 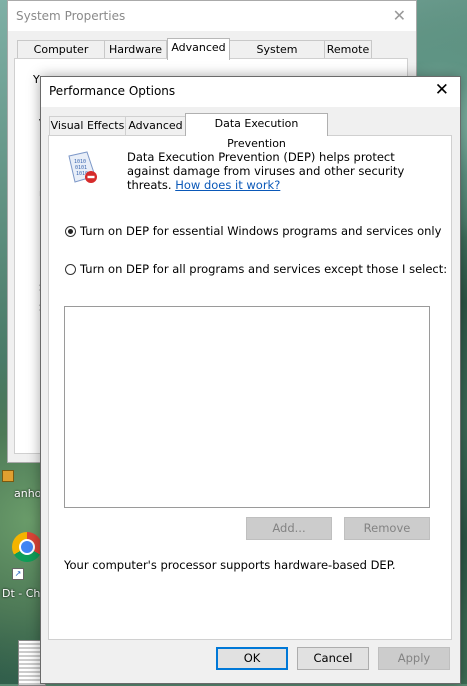 I want to click on title-bar: System Properties ✕, so click(x=212, y=16).